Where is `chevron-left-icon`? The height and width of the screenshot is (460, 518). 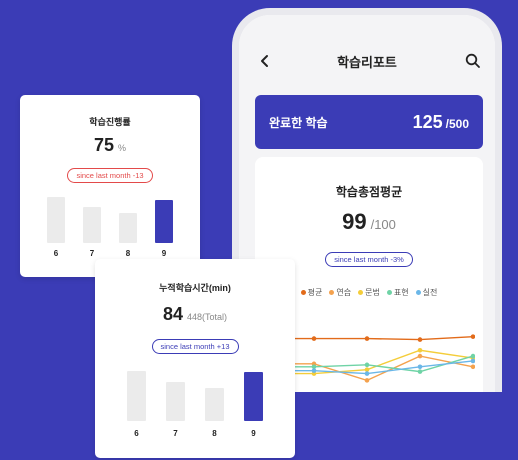
chevron-left-icon is located at coordinates (264, 61).